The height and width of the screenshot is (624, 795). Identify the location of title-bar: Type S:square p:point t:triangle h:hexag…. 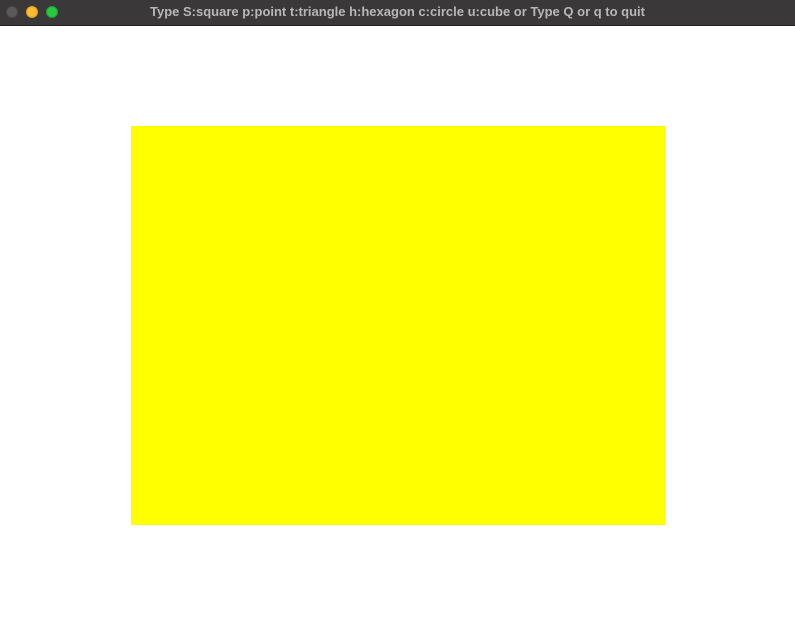
(397, 13).